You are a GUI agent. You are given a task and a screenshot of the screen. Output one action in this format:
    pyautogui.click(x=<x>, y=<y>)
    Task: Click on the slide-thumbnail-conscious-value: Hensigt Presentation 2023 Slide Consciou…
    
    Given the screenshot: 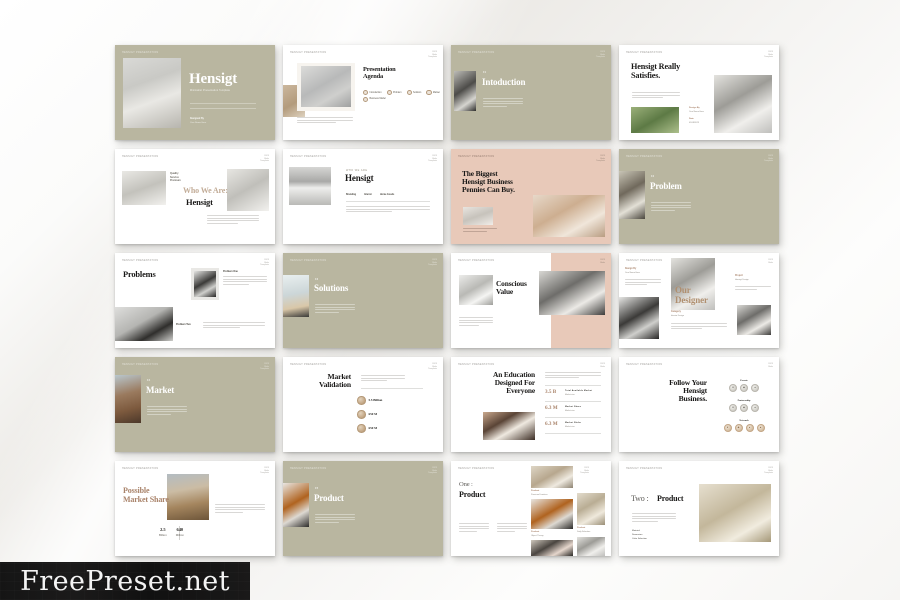 What is the action you would take?
    pyautogui.click(x=531, y=300)
    